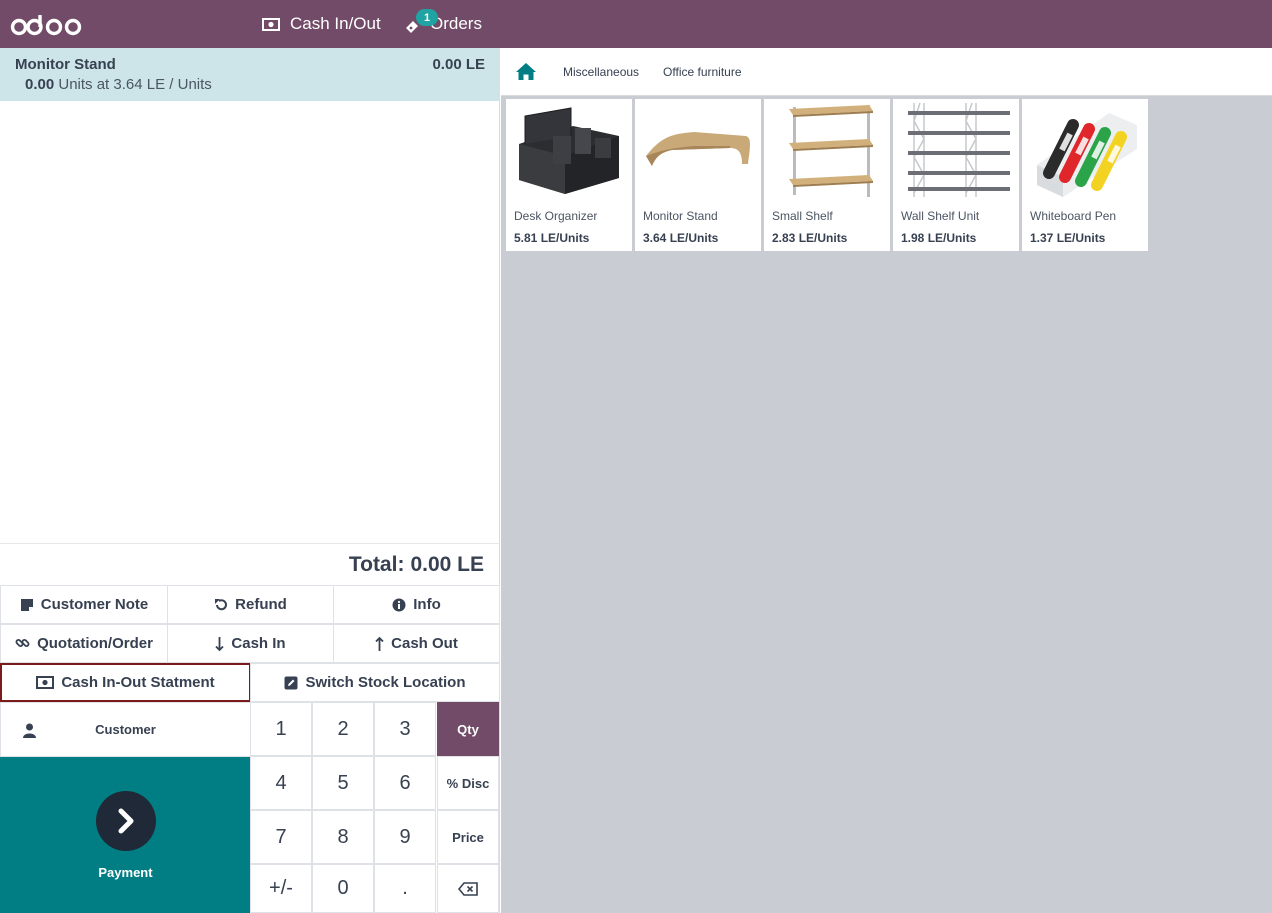  I want to click on home-category-button, so click(526, 72).